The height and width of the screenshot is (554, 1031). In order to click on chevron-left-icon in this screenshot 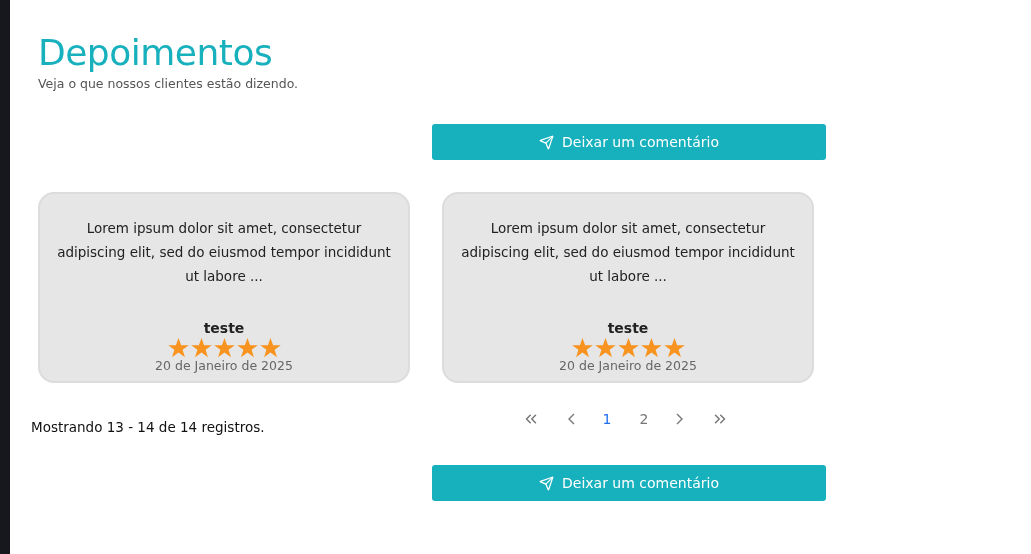, I will do `click(571, 419)`.